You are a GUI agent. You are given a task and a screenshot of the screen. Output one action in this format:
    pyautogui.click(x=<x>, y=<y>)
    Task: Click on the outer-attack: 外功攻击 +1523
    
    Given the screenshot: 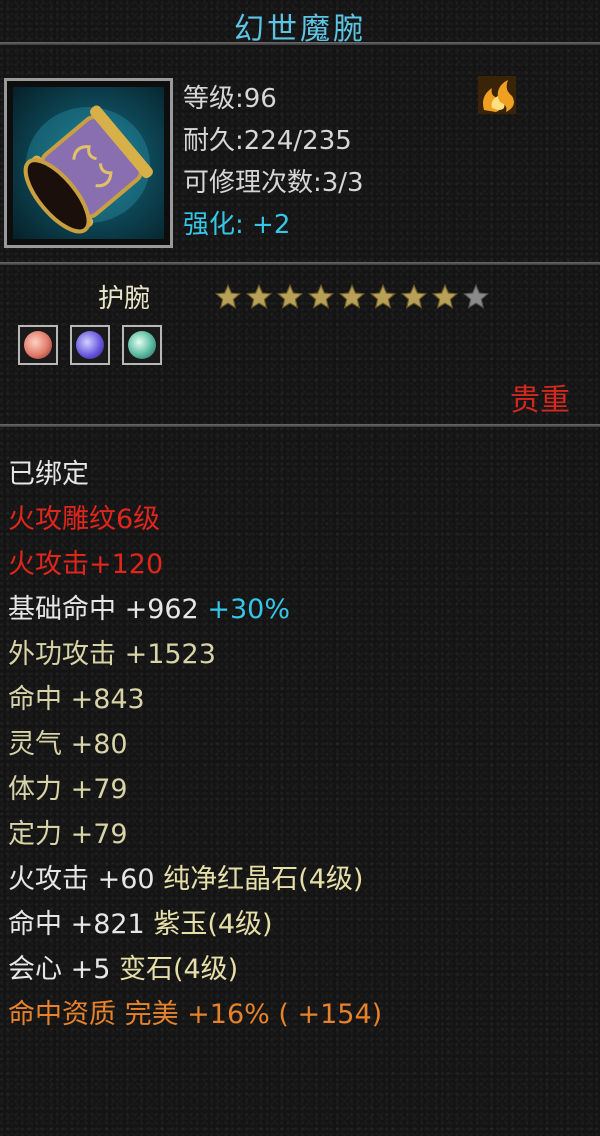 What is the action you would take?
    pyautogui.click(x=112, y=654)
    